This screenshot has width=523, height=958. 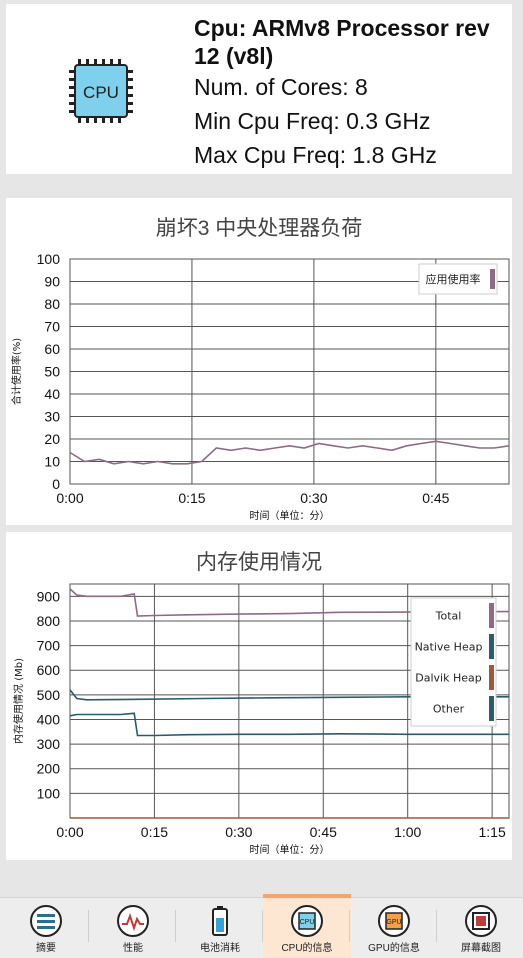 I want to click on y-tick-label: 80, so click(x=52, y=304).